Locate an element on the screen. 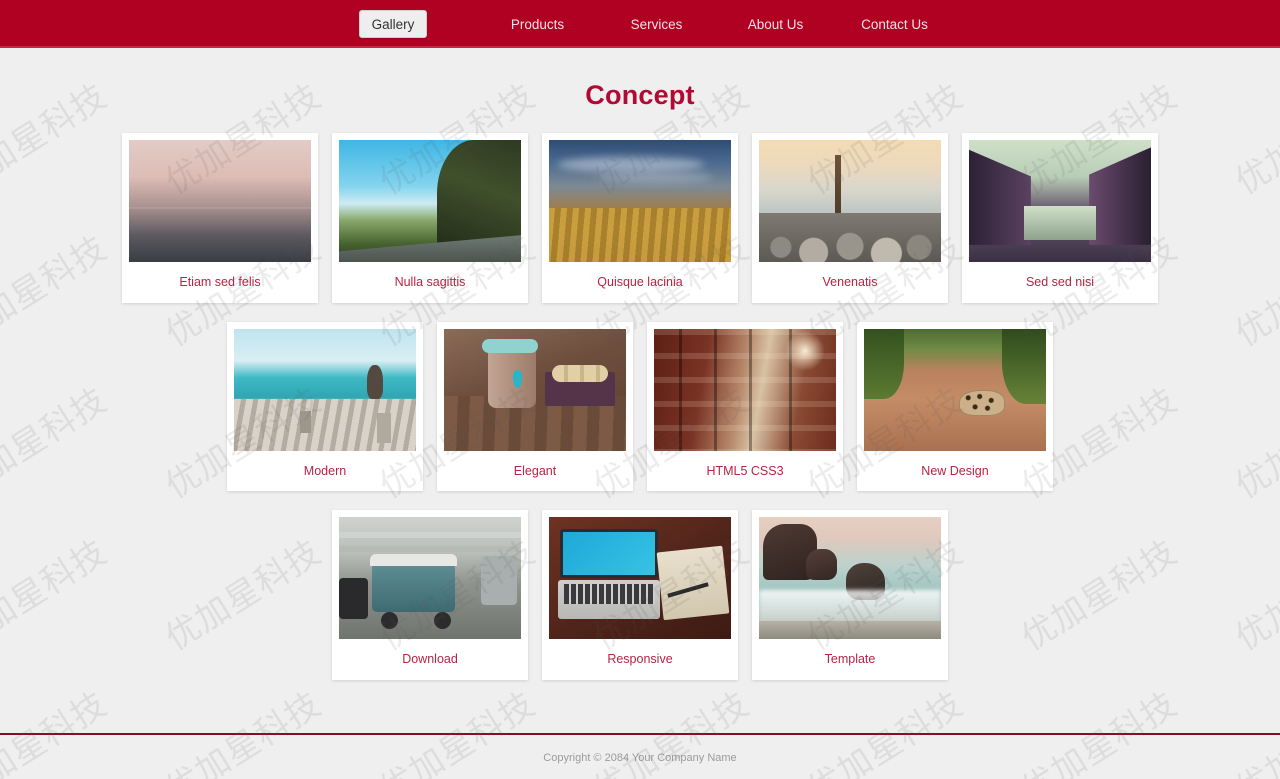 The height and width of the screenshot is (779, 1280). photo-leopard is located at coordinates (955, 389).